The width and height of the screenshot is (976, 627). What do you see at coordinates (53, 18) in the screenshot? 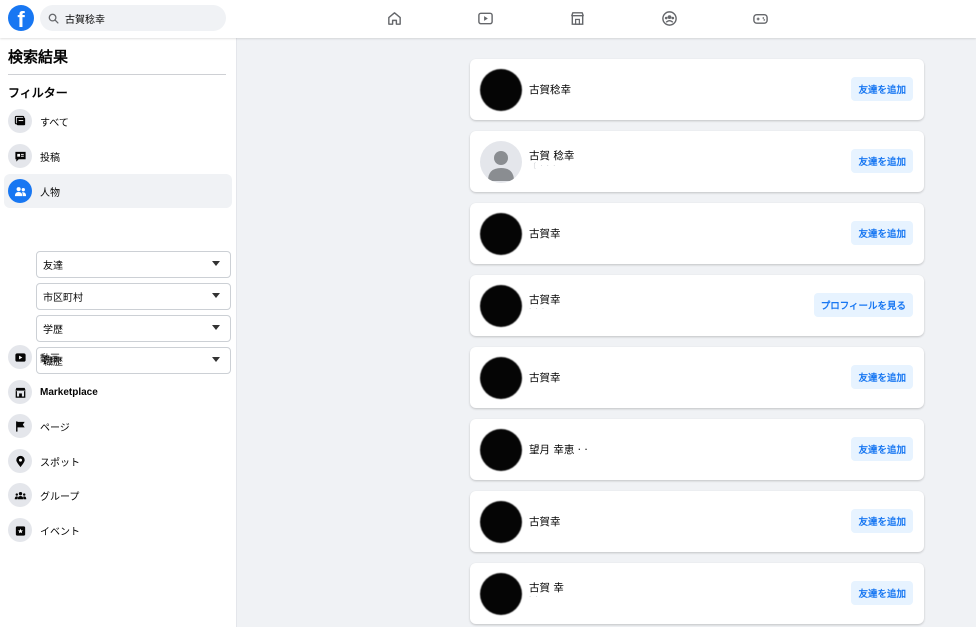
I see `search-icon` at bounding box center [53, 18].